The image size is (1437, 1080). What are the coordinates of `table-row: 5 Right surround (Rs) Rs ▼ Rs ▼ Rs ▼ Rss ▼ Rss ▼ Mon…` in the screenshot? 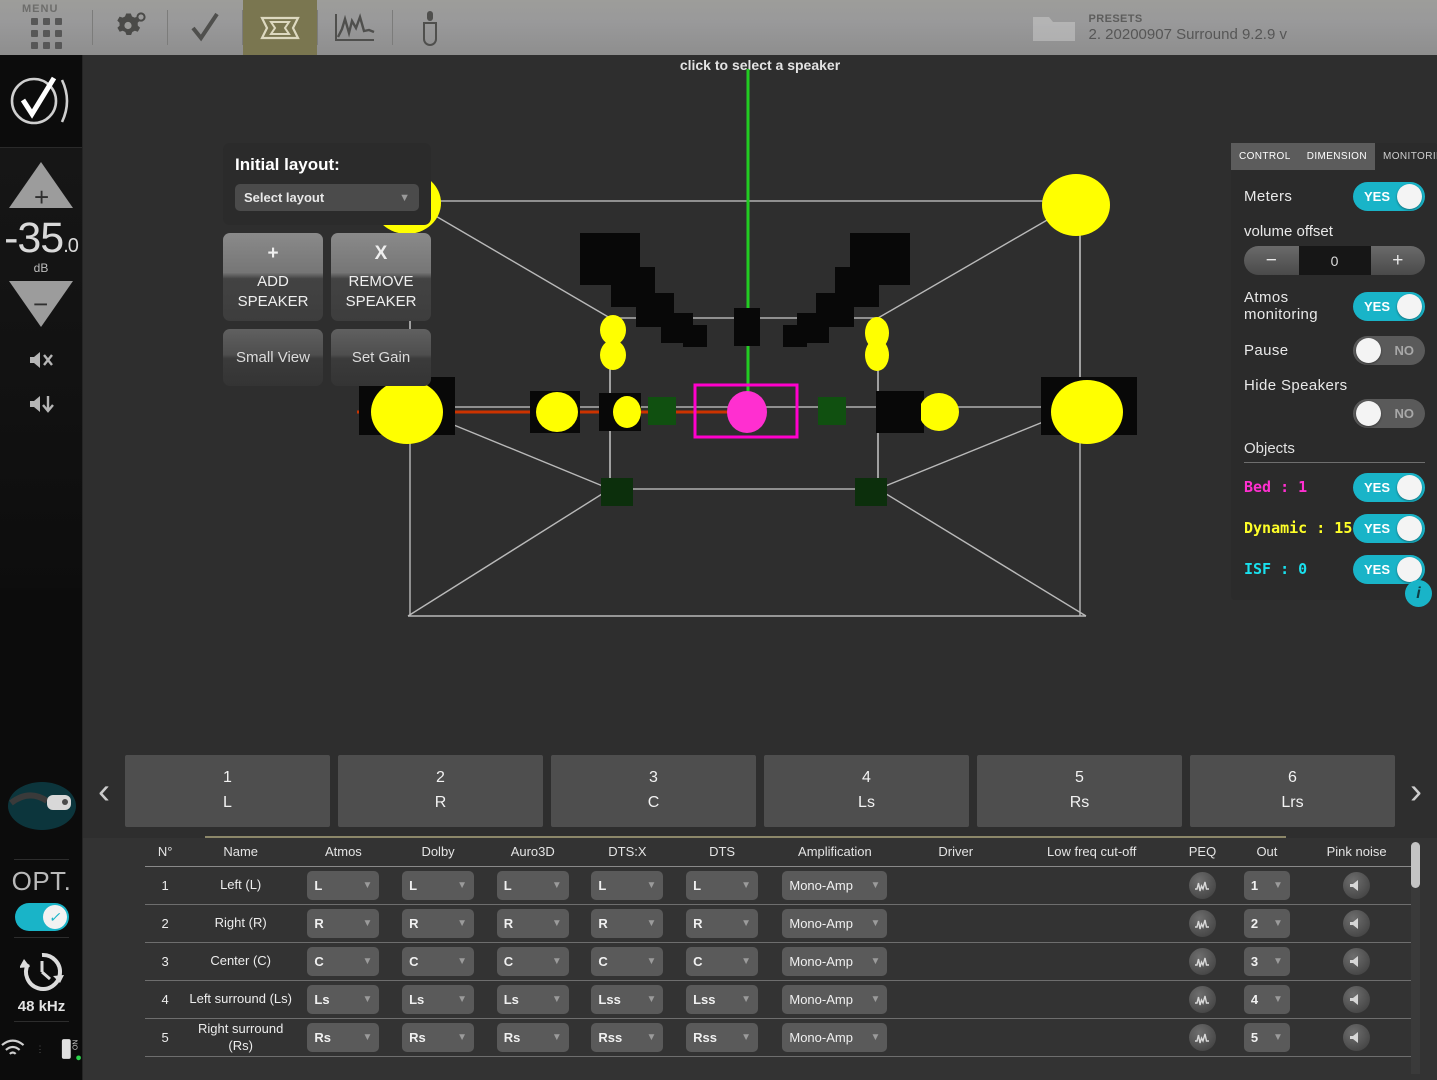 It's located at (778, 1037).